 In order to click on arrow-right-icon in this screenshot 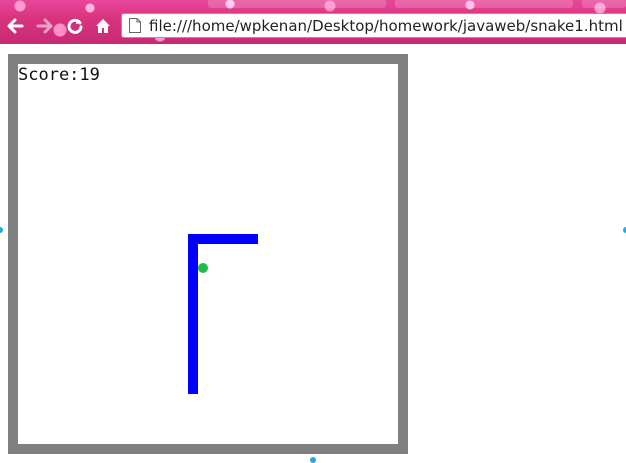, I will do `click(44, 26)`.